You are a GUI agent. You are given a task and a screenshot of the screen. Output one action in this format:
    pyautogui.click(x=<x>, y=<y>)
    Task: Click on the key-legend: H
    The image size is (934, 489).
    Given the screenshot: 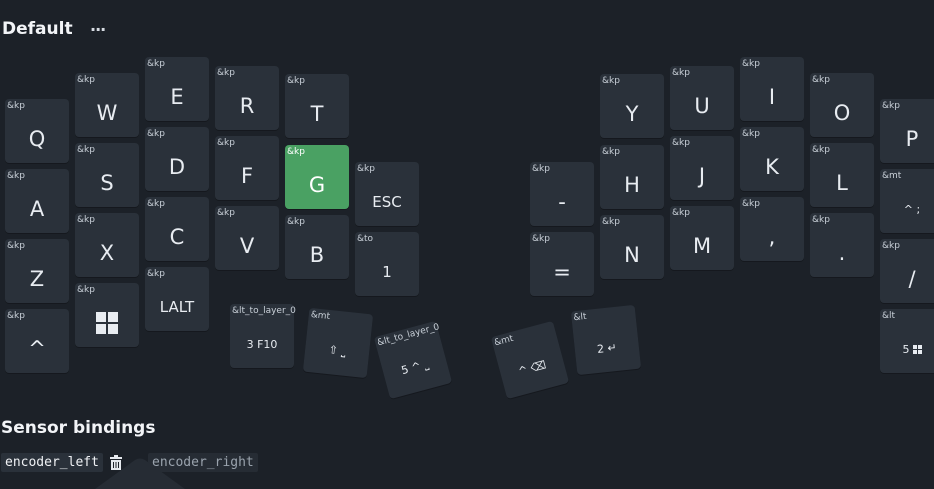 What is the action you would take?
    pyautogui.click(x=632, y=185)
    